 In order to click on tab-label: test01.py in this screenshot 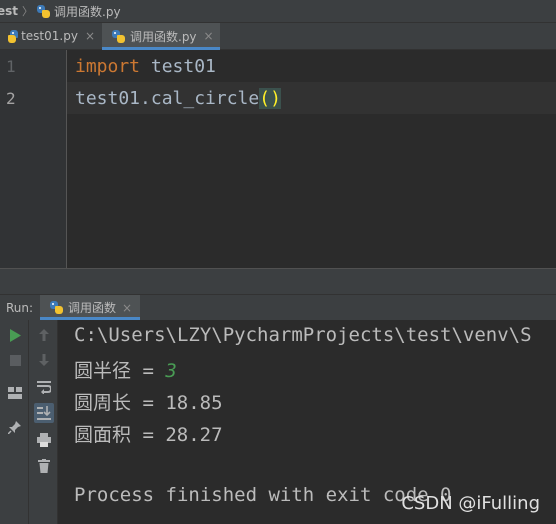, I will do `click(49, 36)`.